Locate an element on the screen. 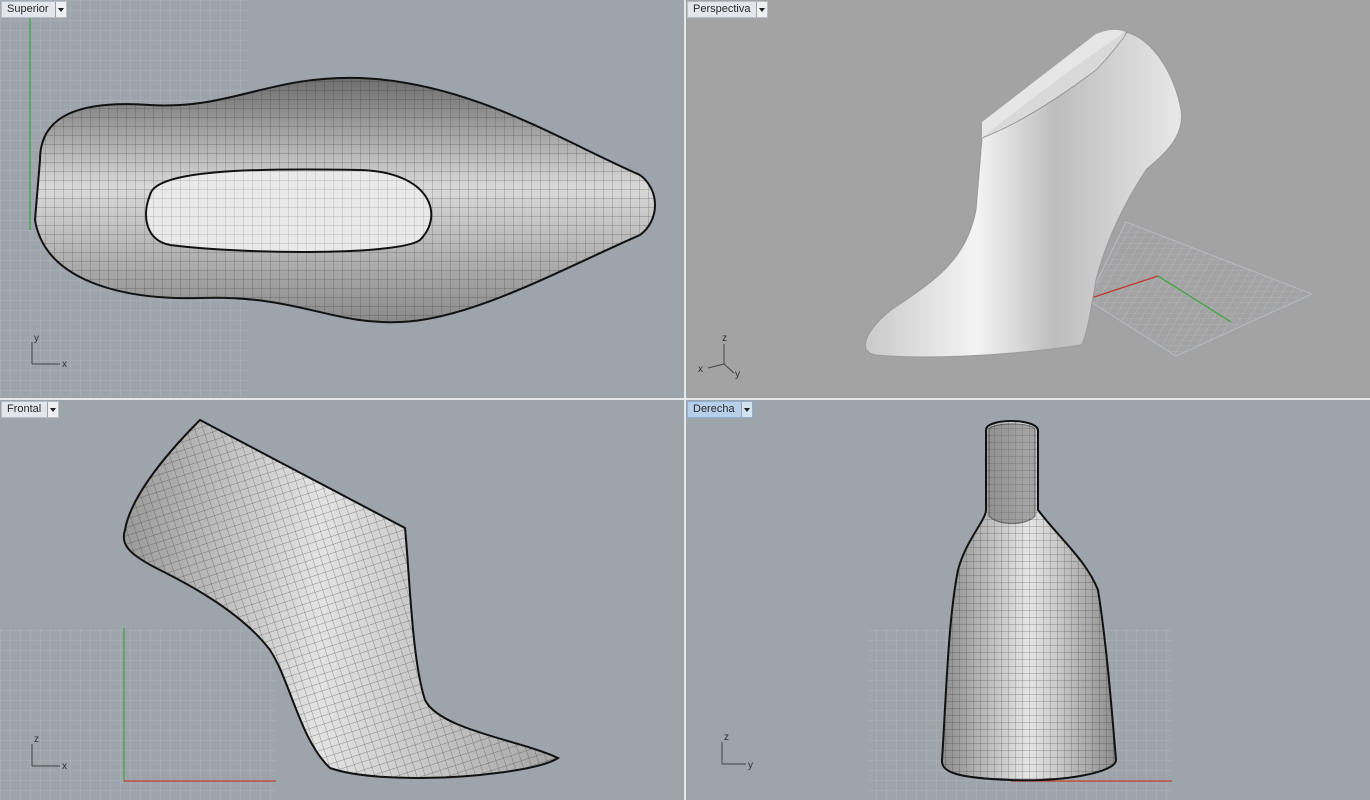 This screenshot has width=1370, height=800. axes-triad-icon: z y is located at coordinates (737, 751).